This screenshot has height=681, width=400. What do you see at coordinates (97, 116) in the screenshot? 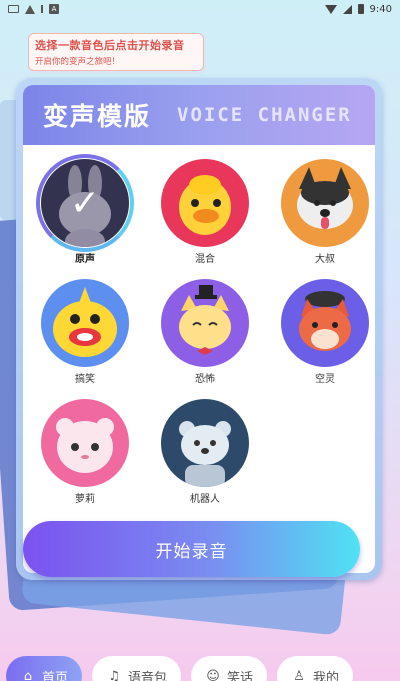
I see `panel-title: 变声模版` at bounding box center [97, 116].